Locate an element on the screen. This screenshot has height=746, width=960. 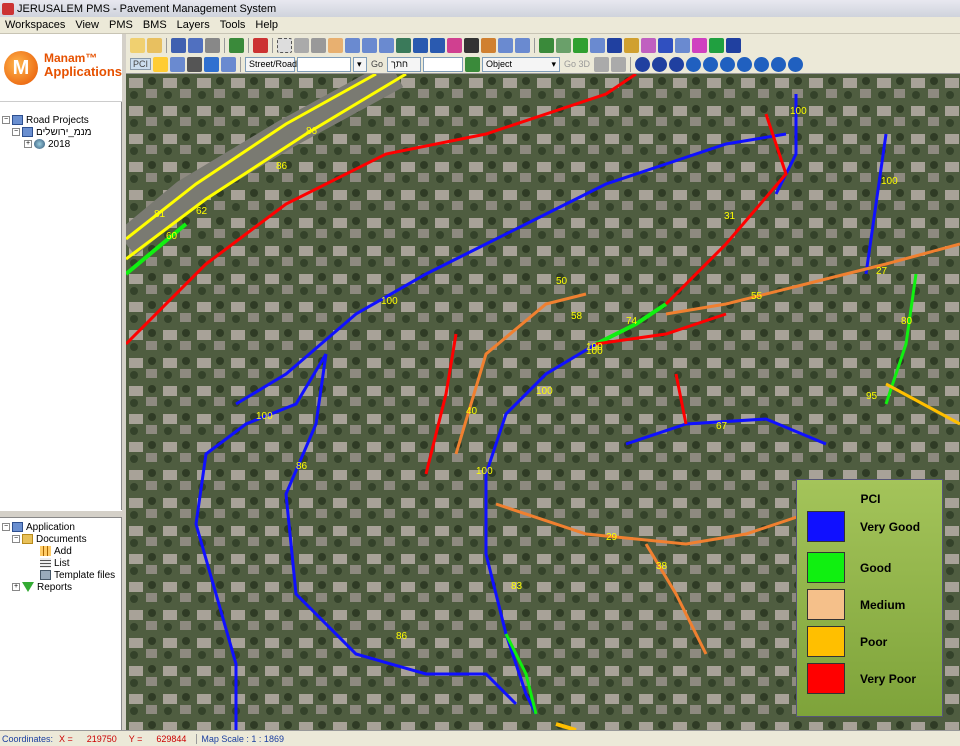
map-label-orange-1: 55 is located at coordinates (757, 296).